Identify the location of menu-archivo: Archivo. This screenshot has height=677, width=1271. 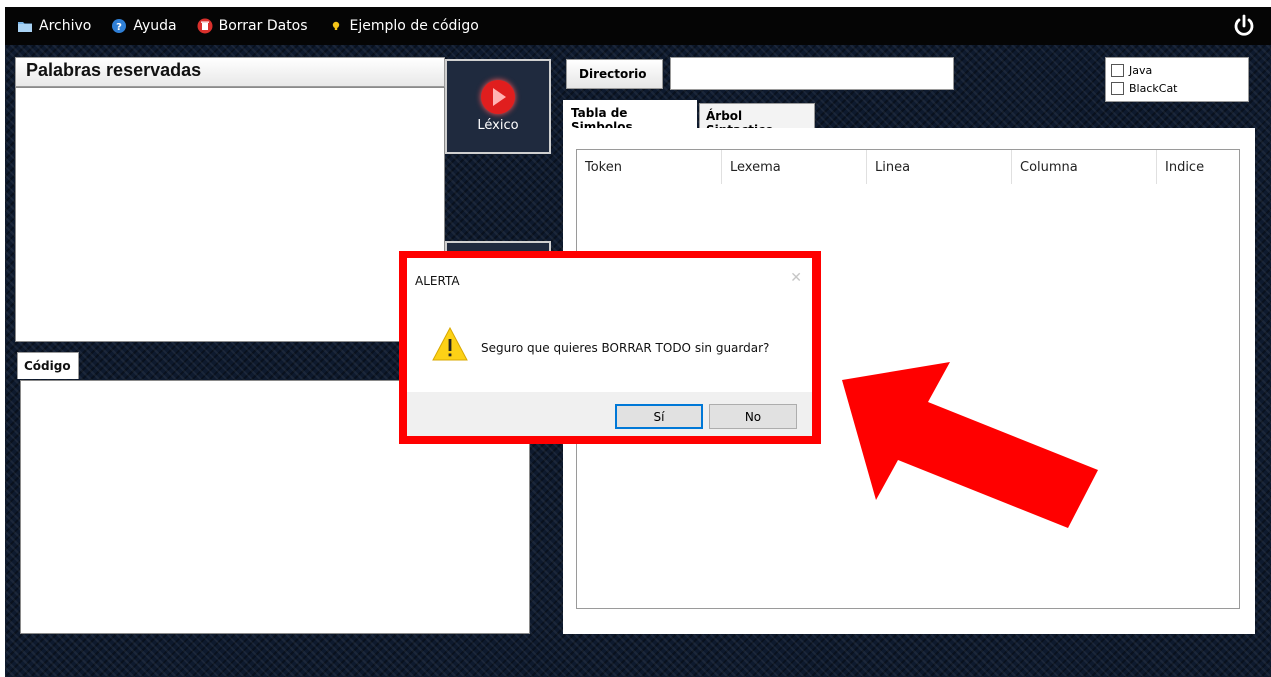
(54, 26).